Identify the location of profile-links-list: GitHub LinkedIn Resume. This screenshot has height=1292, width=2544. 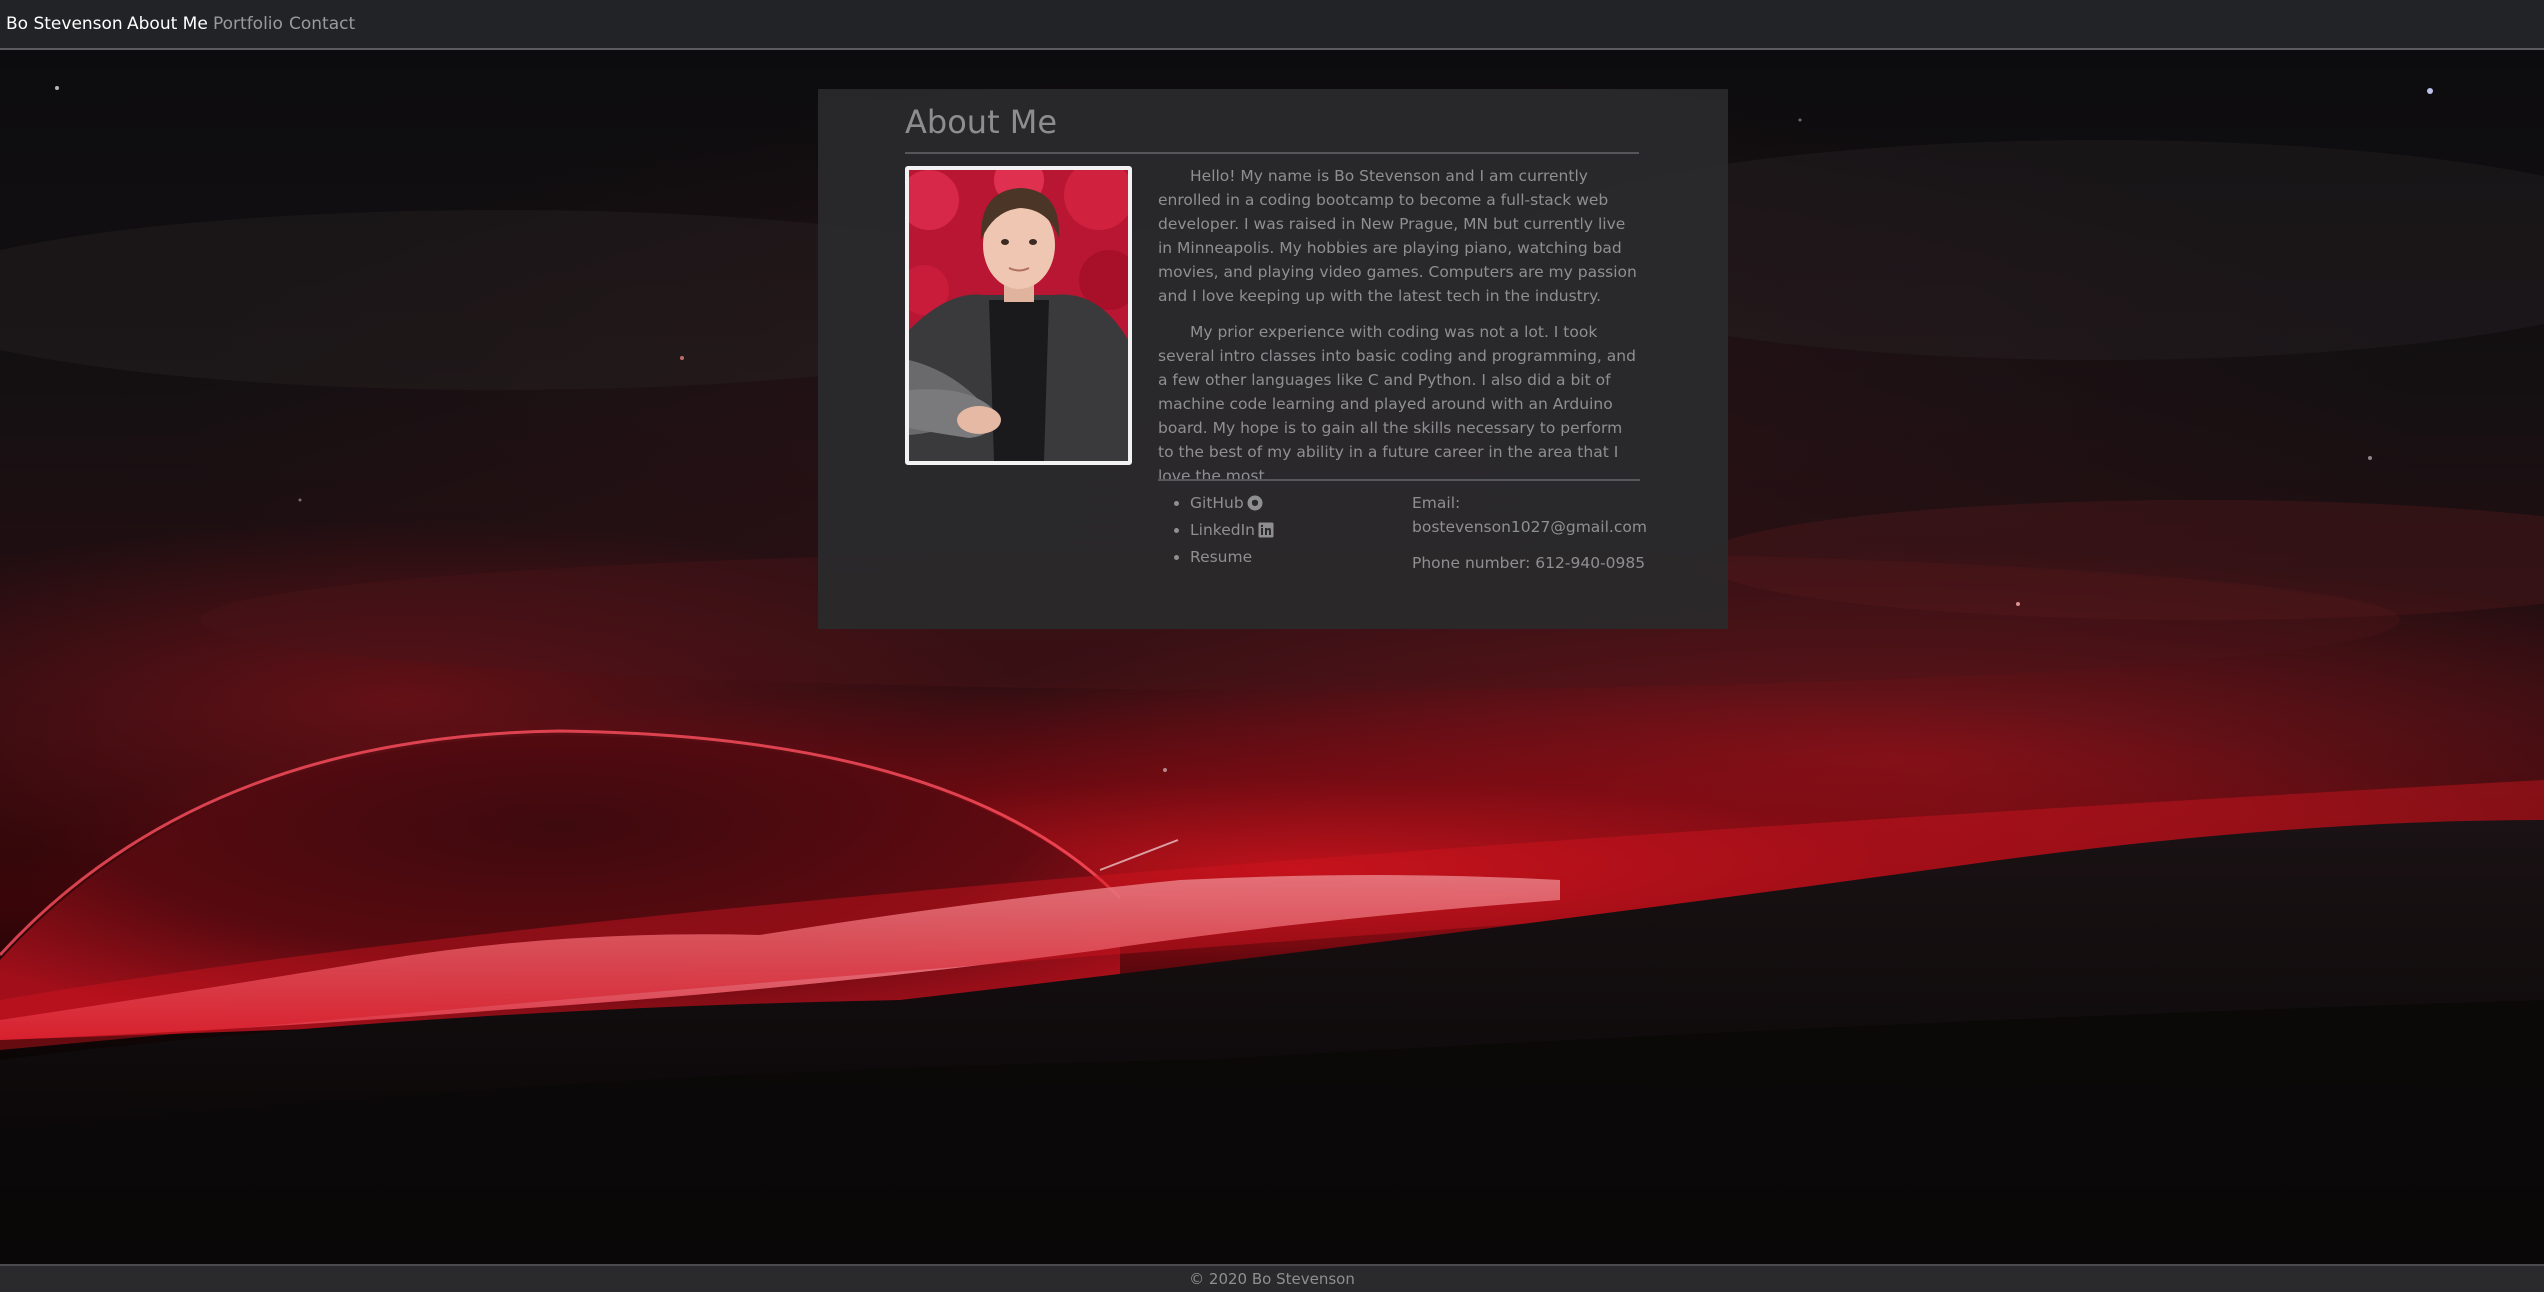
(1221, 530).